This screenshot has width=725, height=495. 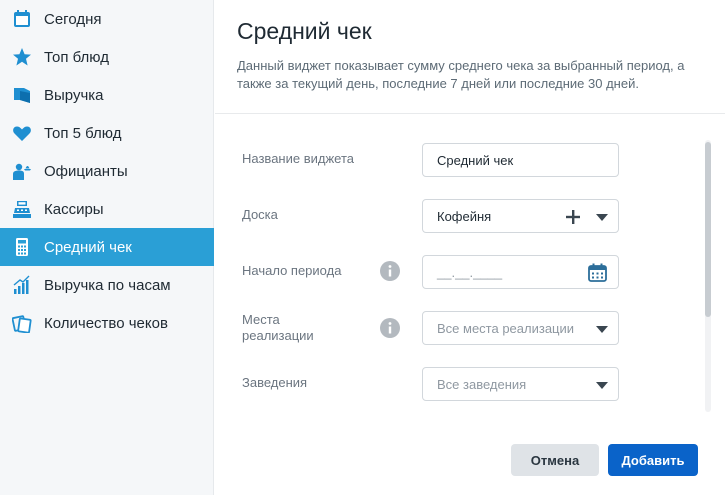 I want to click on places-label: Места реализации, so click(x=278, y=328).